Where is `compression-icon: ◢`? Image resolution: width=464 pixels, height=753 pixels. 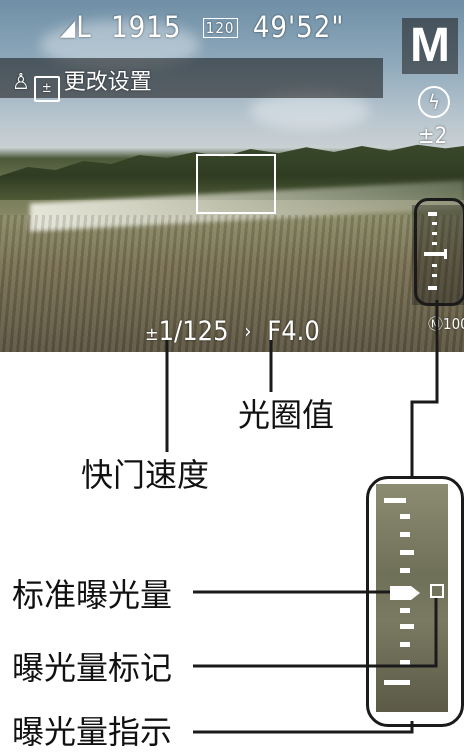 compression-icon: ◢ is located at coordinates (68, 28).